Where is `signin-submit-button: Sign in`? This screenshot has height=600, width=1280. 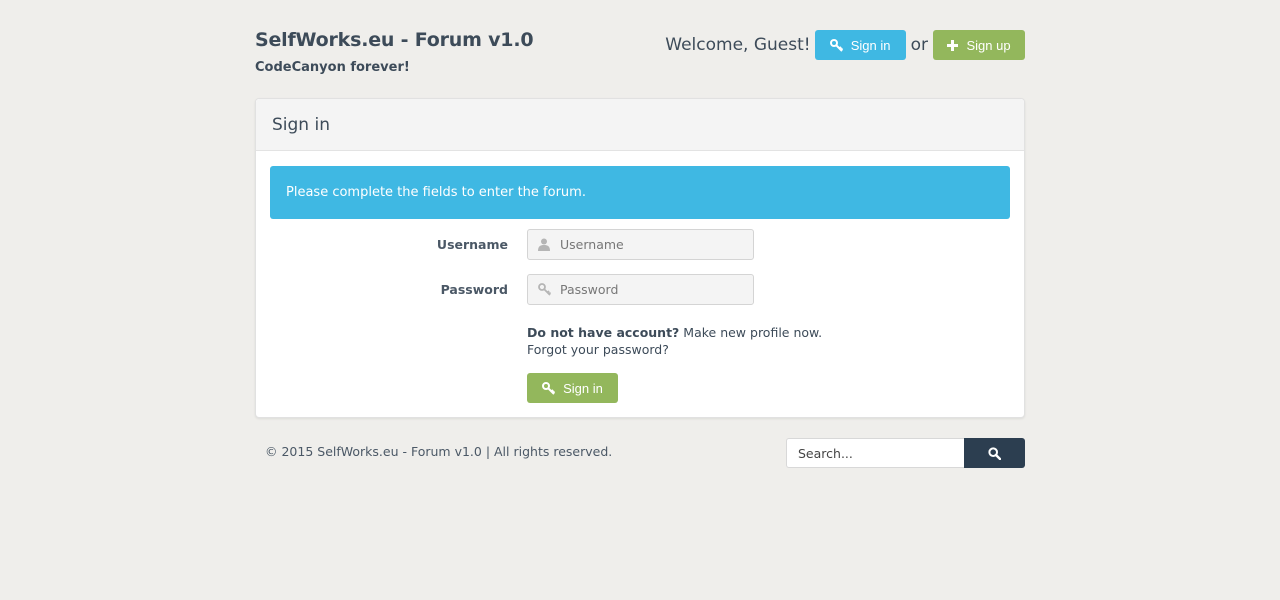
signin-submit-button: Sign in is located at coordinates (572, 388).